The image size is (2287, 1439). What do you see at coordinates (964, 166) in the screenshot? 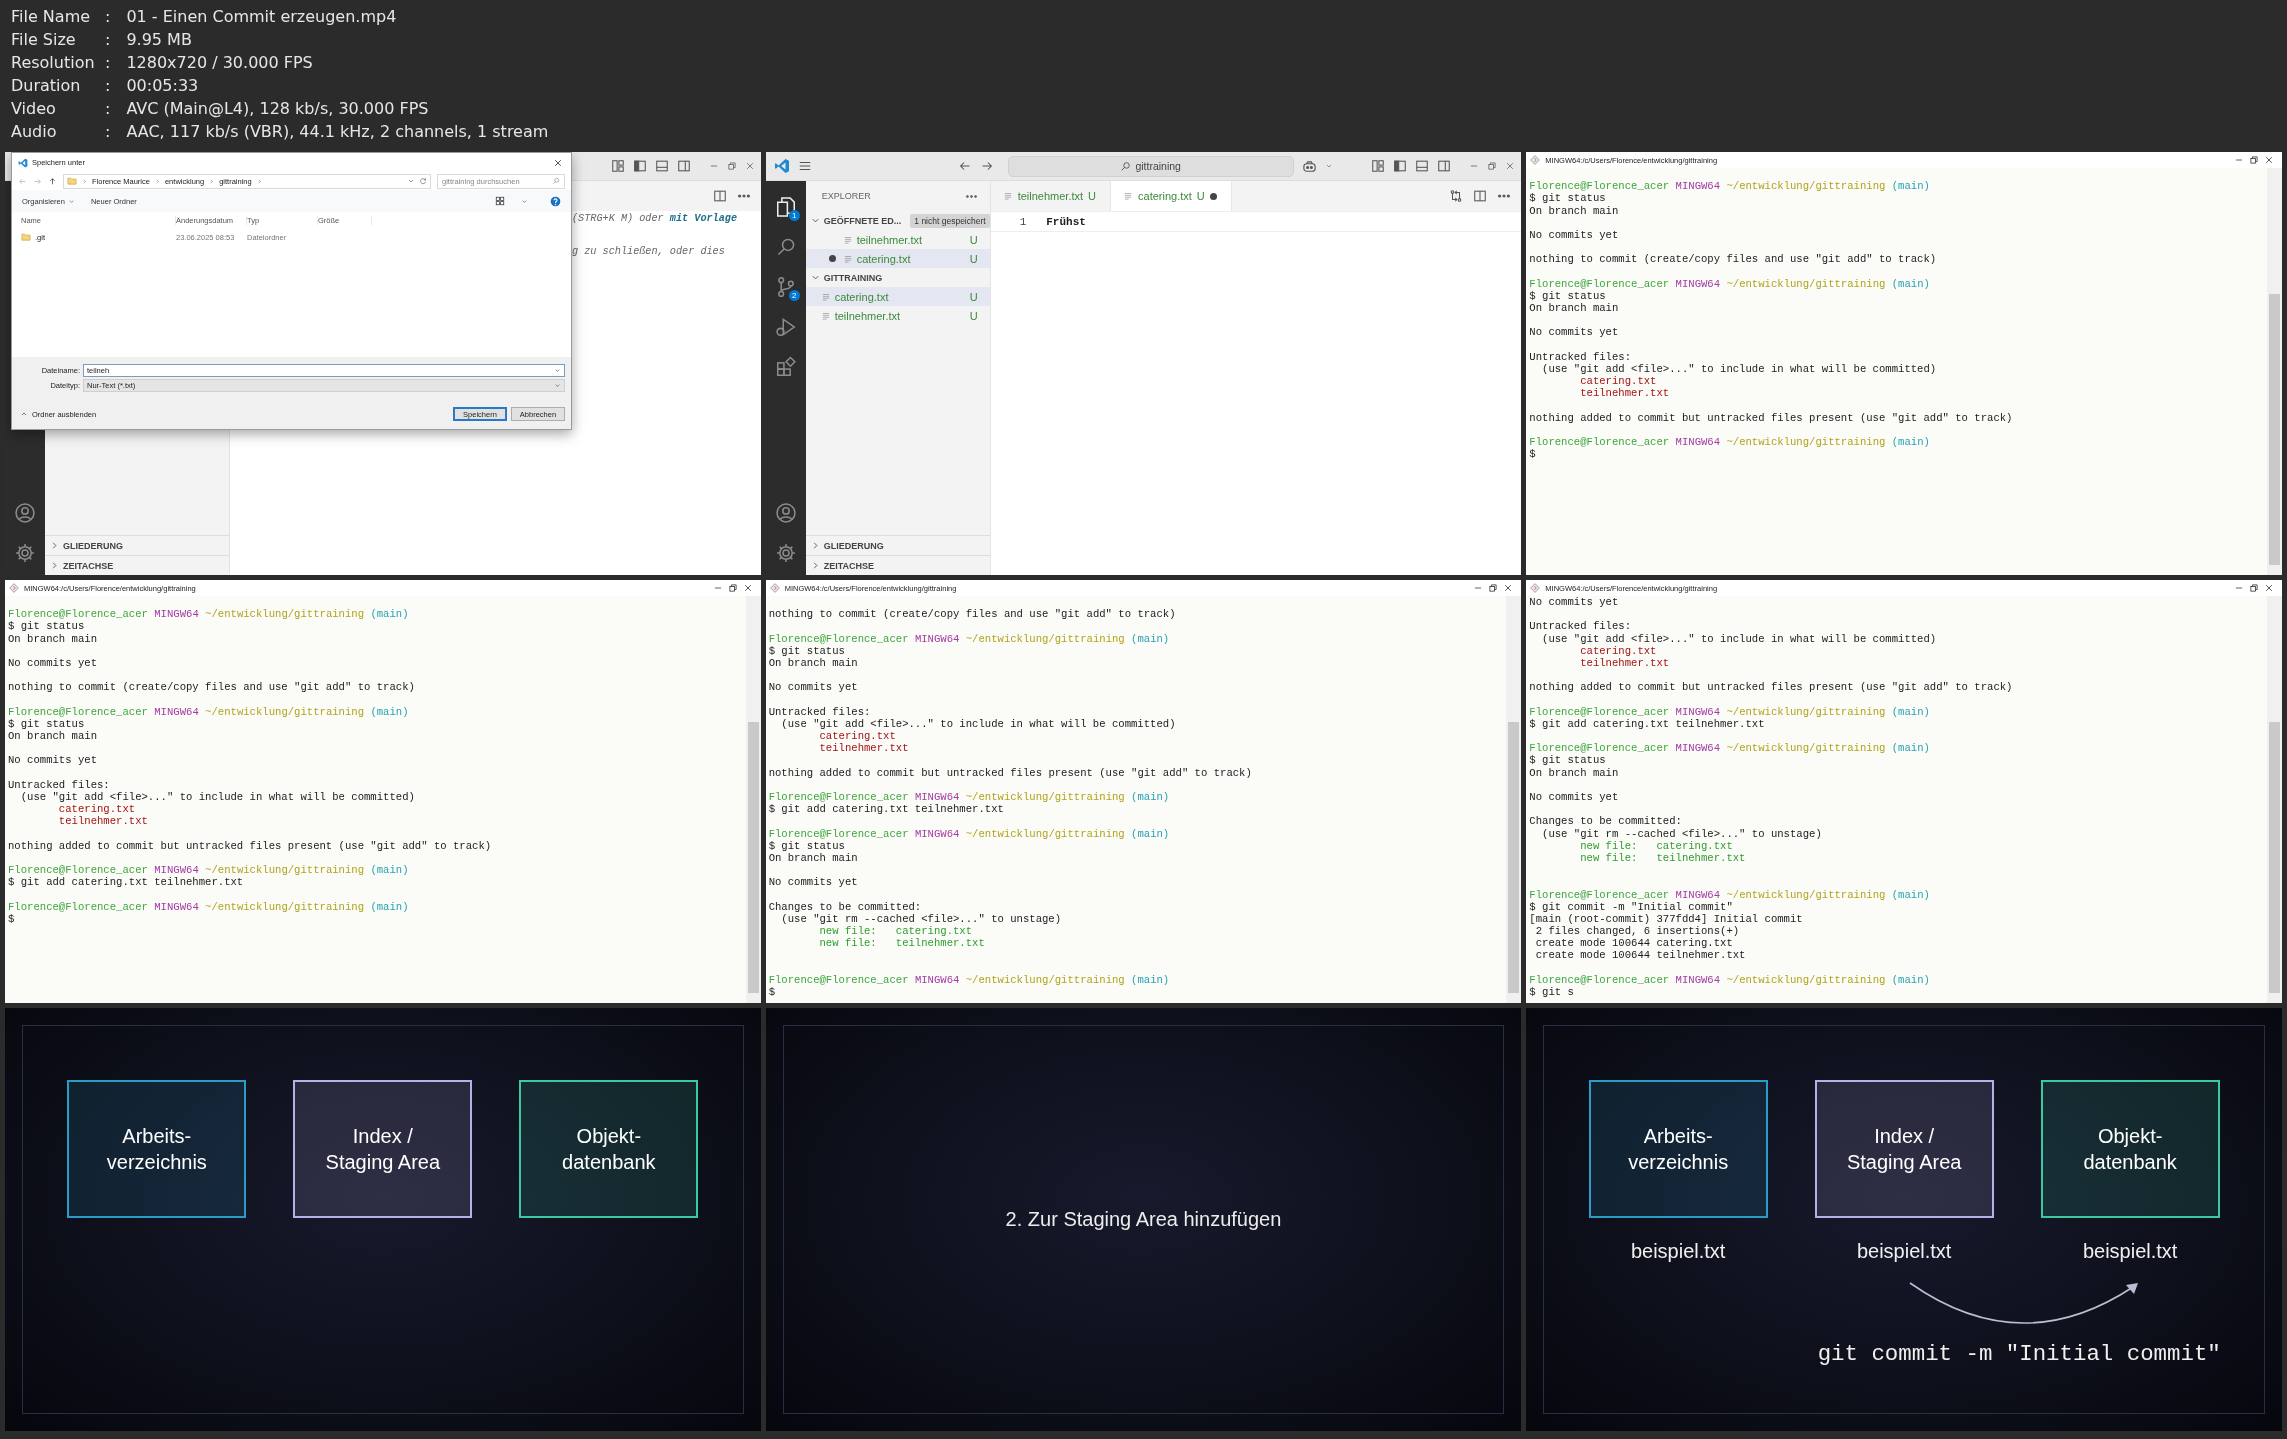
I see `back-arrow-icon` at bounding box center [964, 166].